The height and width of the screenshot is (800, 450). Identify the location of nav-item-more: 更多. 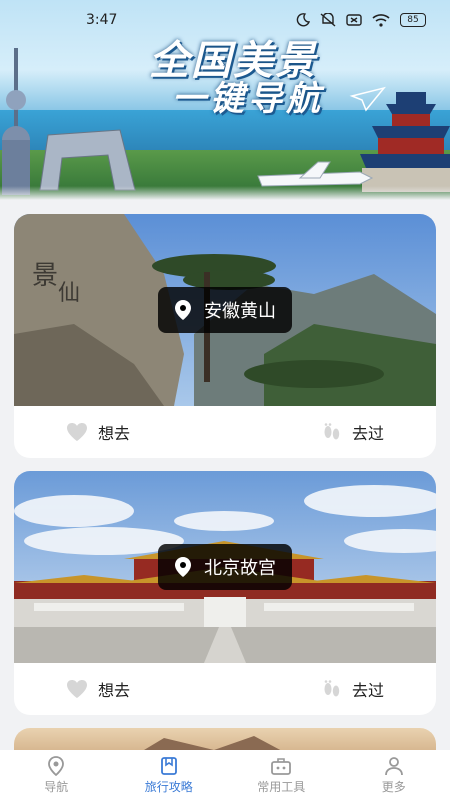
(394, 775).